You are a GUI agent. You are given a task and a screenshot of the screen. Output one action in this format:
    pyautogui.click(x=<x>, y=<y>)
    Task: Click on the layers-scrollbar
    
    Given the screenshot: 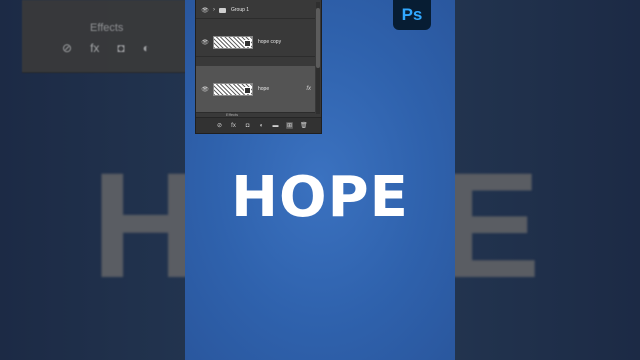 What is the action you would take?
    pyautogui.click(x=318, y=58)
    